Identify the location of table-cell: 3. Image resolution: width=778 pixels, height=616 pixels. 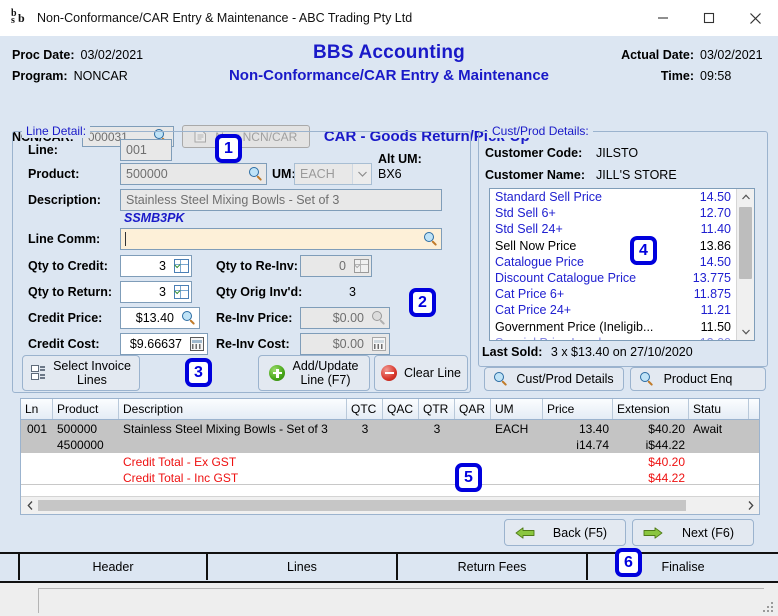
(365, 429).